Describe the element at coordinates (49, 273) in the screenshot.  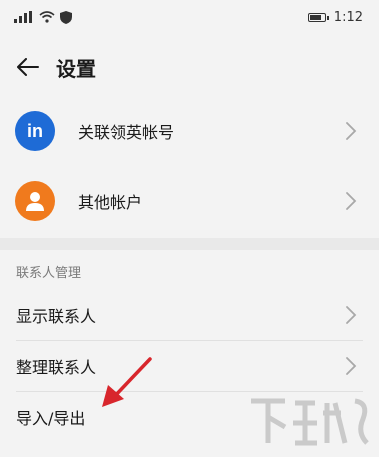
I see `section-title-contacts: 联系人管理` at that location.